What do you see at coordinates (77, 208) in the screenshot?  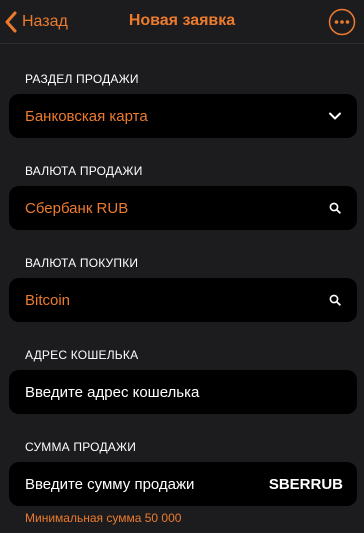 I see `sale-currency-value: Сбербанк RUB` at bounding box center [77, 208].